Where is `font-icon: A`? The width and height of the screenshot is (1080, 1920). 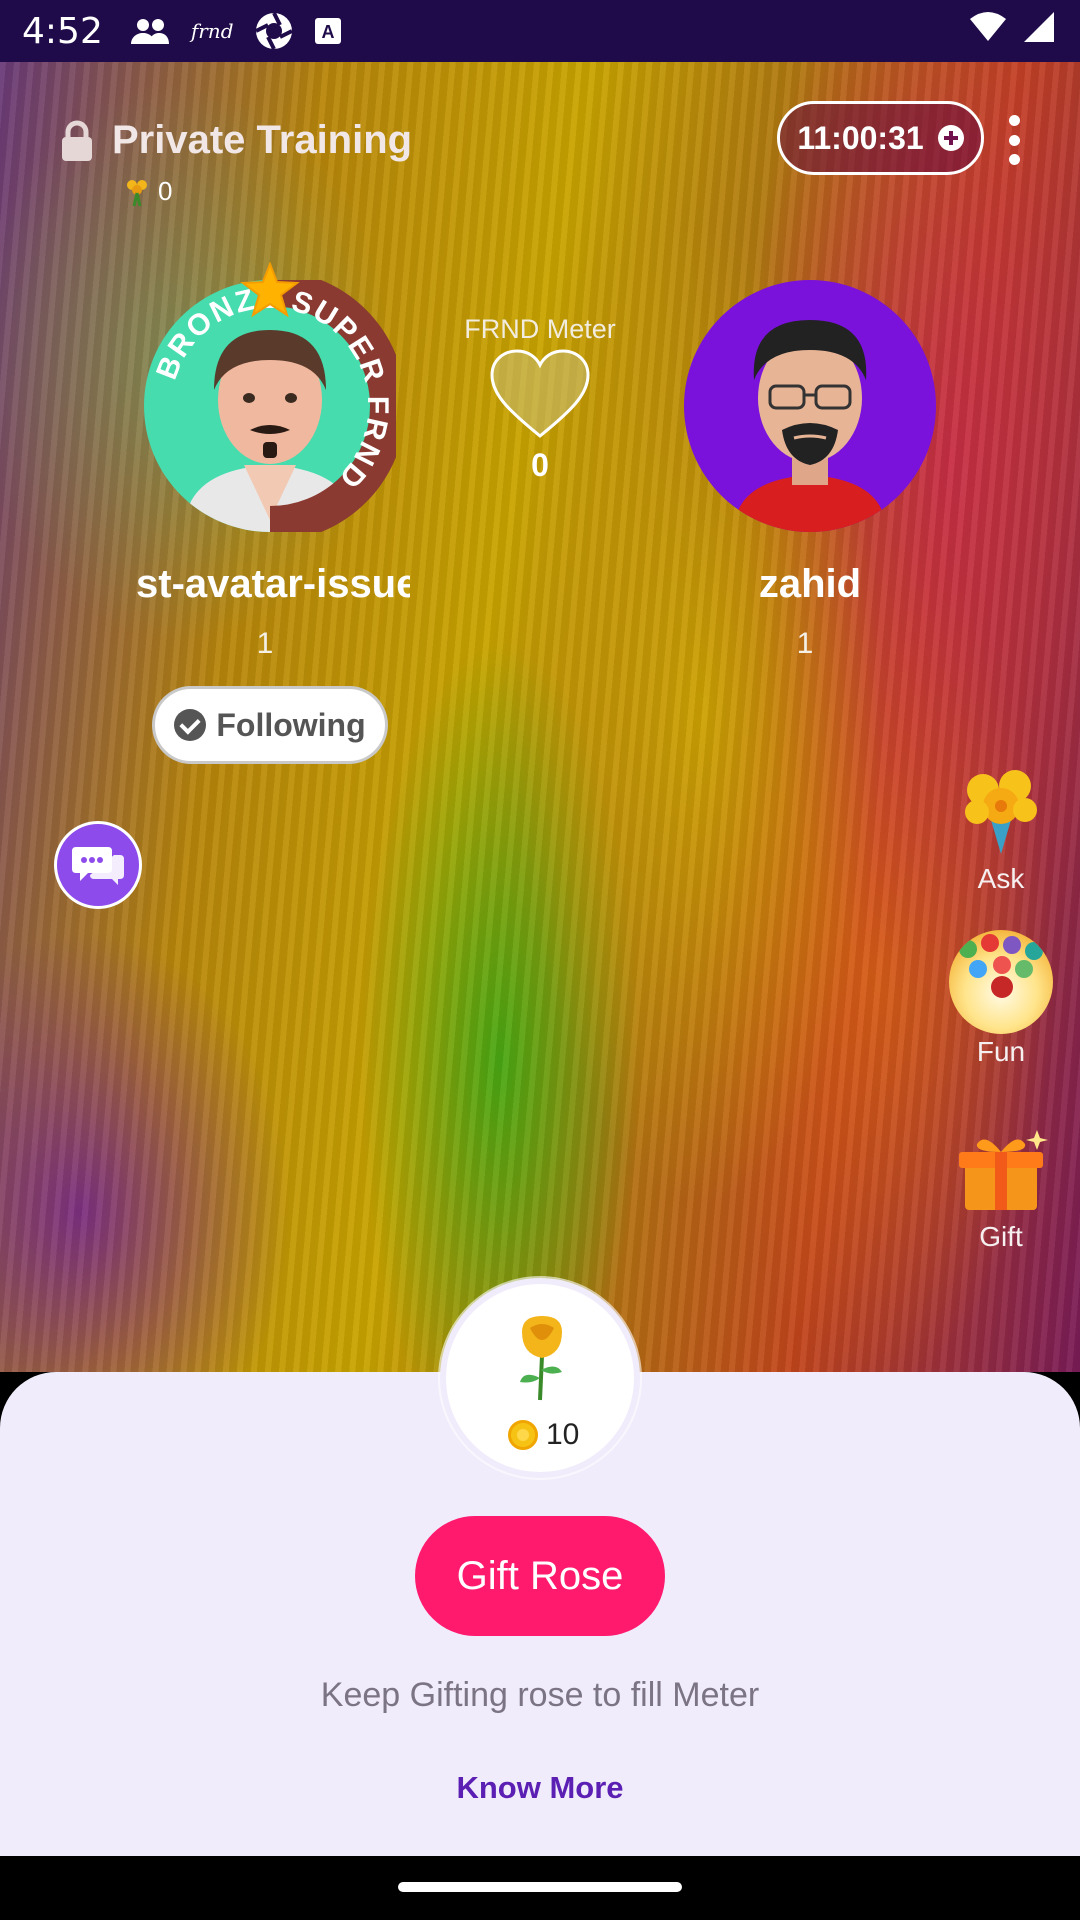
font-icon: A is located at coordinates (327, 31).